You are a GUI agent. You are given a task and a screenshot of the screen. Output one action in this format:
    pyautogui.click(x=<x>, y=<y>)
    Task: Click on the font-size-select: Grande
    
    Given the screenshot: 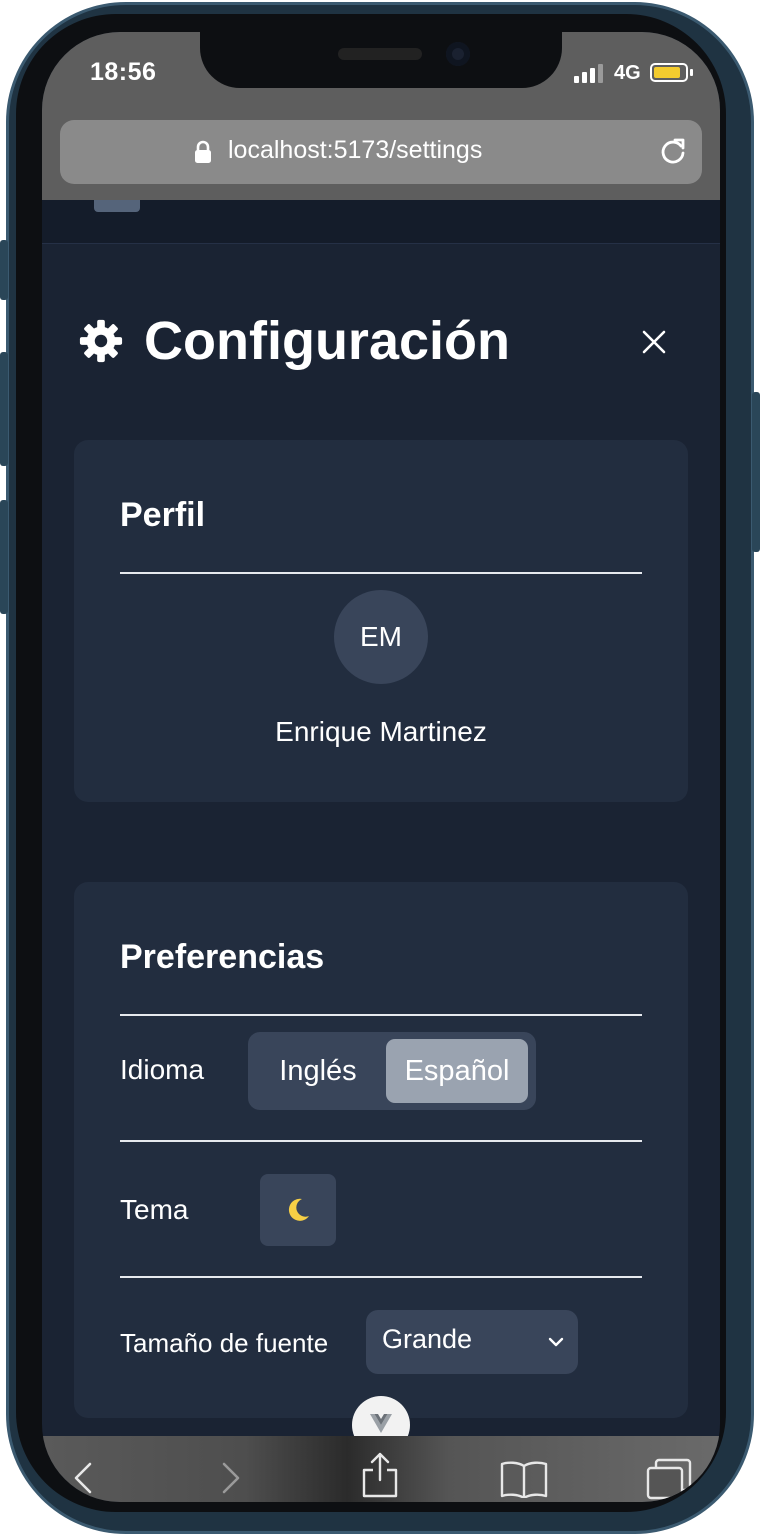 What is the action you would take?
    pyautogui.click(x=472, y=1342)
    